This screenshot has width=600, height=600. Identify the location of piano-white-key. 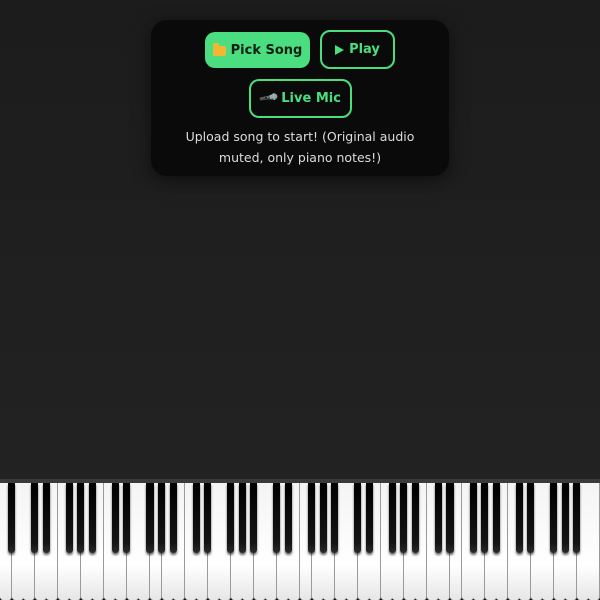
(594, 541).